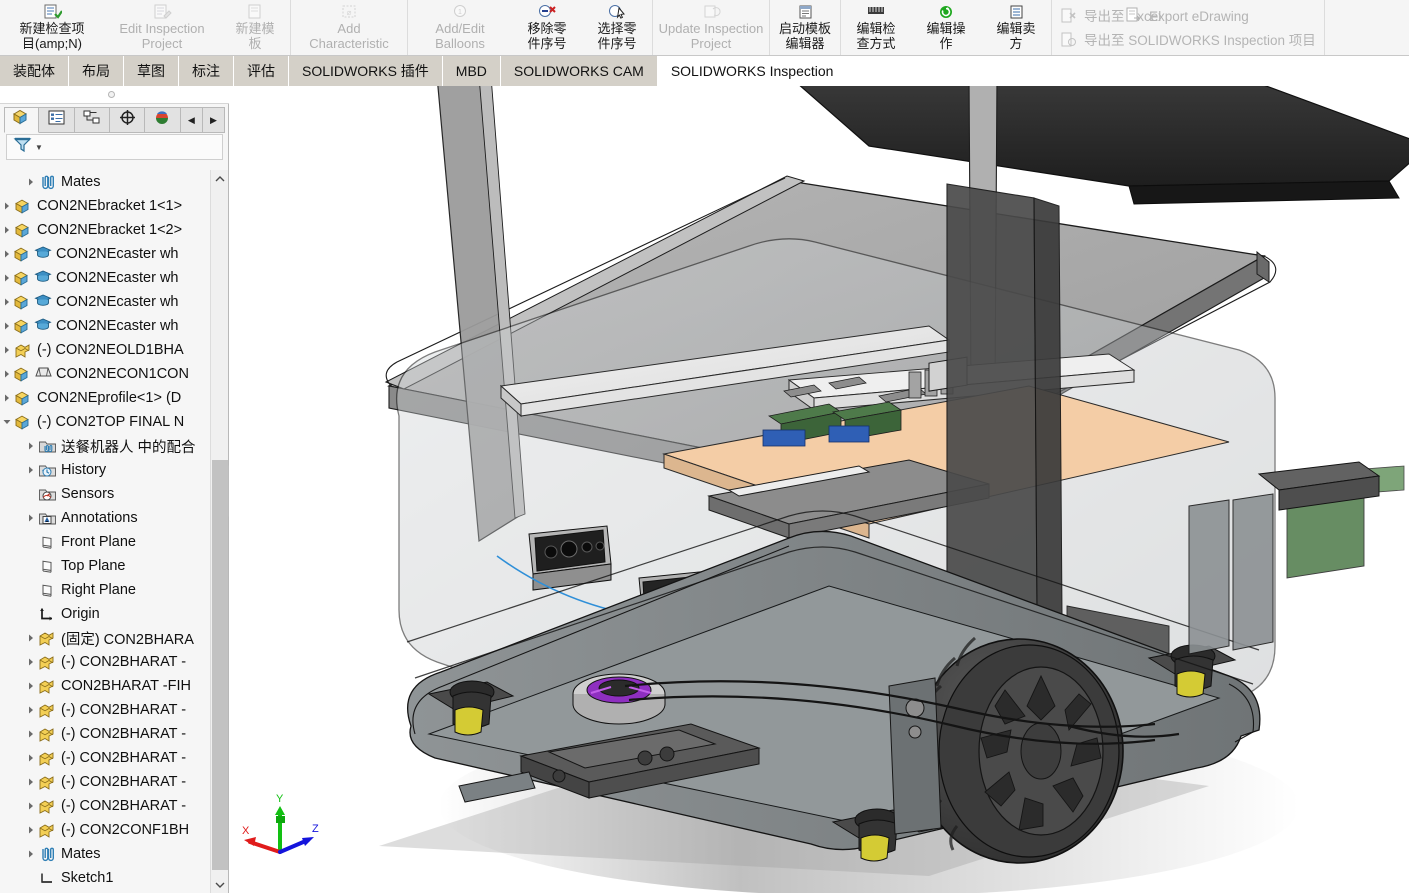  Describe the element at coordinates (39, 147) in the screenshot. I see `filter-dropdown-caret-icon: ▼` at that location.